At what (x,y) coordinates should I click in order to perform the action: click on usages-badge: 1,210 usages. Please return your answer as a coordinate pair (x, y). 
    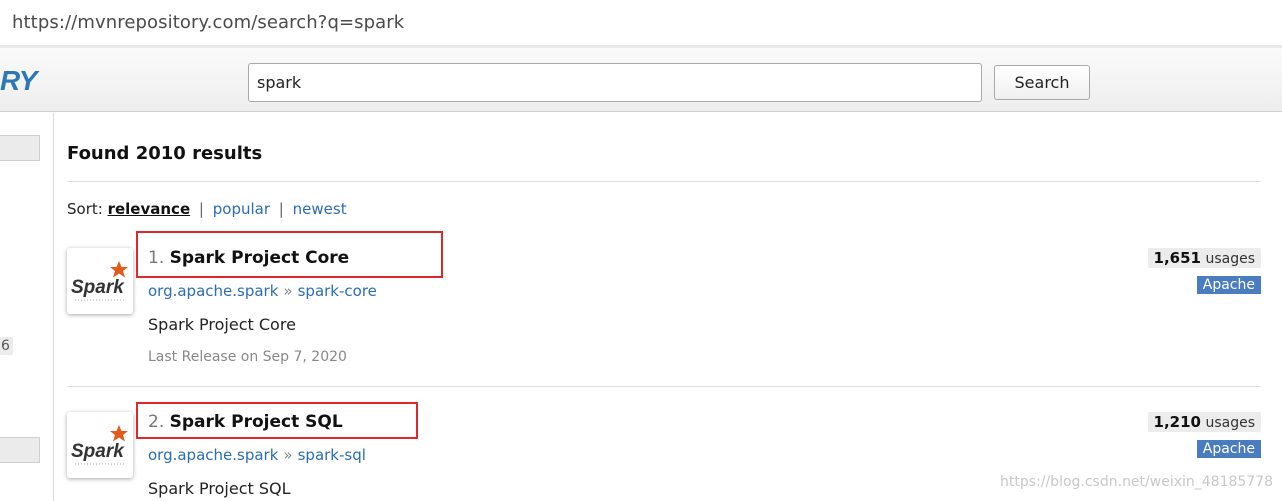
    Looking at the image, I should click on (1204, 422).